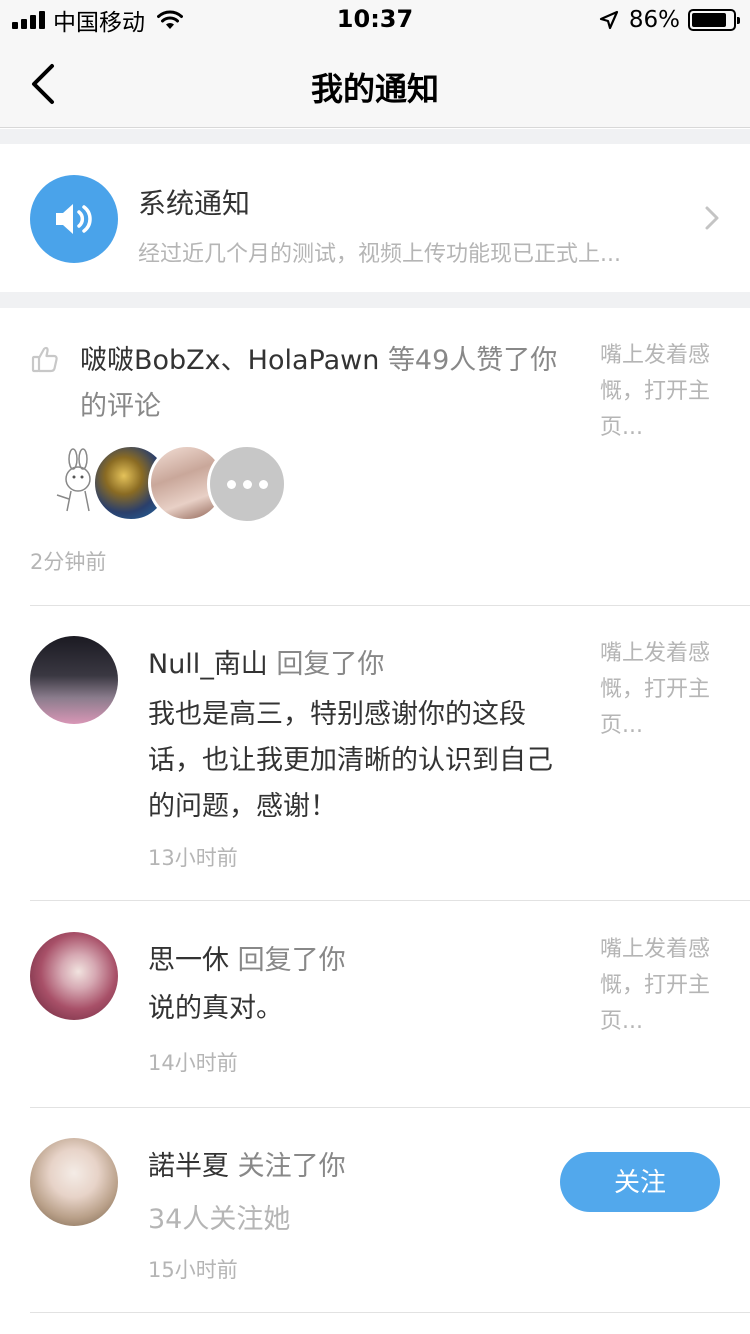 The image size is (750, 1334). I want to click on follow-header: 諾半夏 关注了你, so click(247, 1163).